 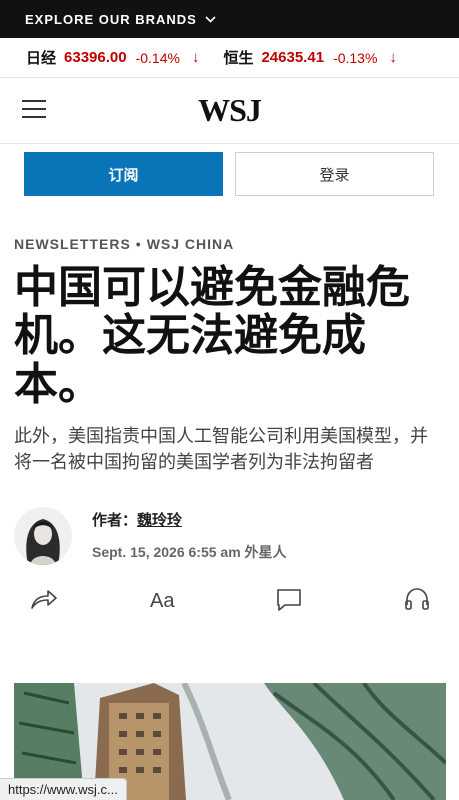 What do you see at coordinates (44, 601) in the screenshot?
I see `share-icon` at bounding box center [44, 601].